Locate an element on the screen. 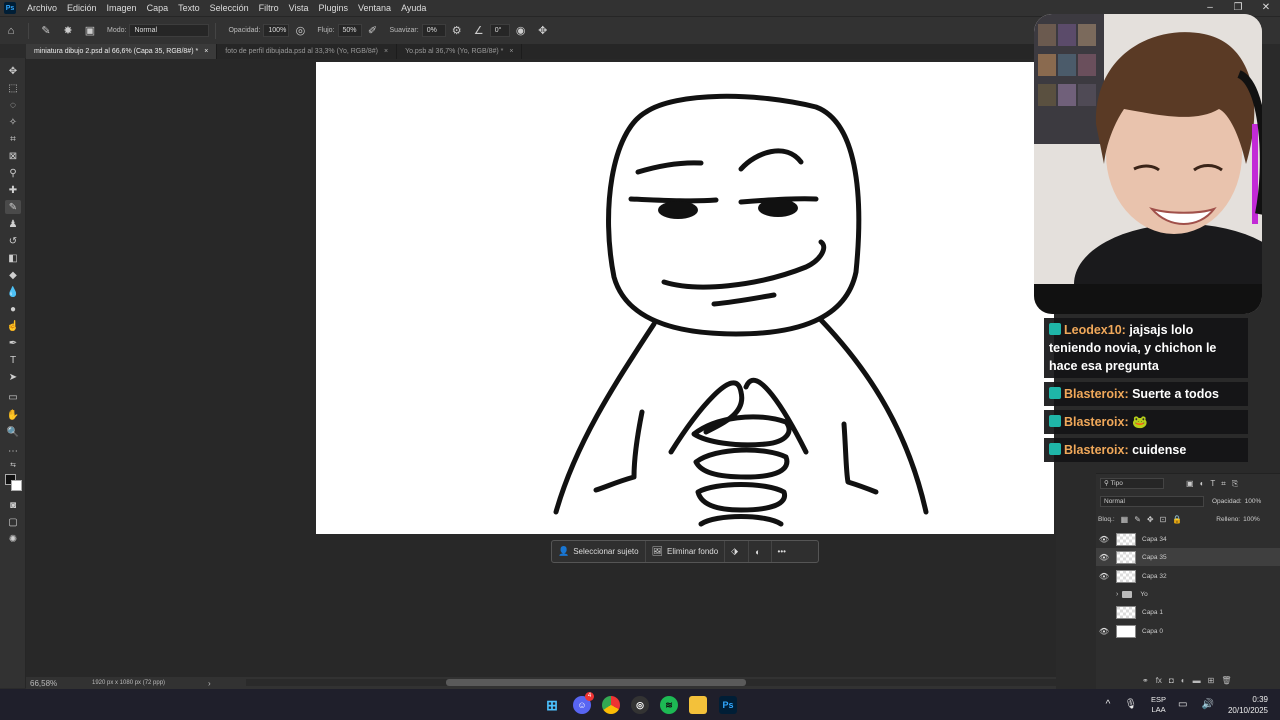  magic-wand-icon: ✧ is located at coordinates (13, 122).